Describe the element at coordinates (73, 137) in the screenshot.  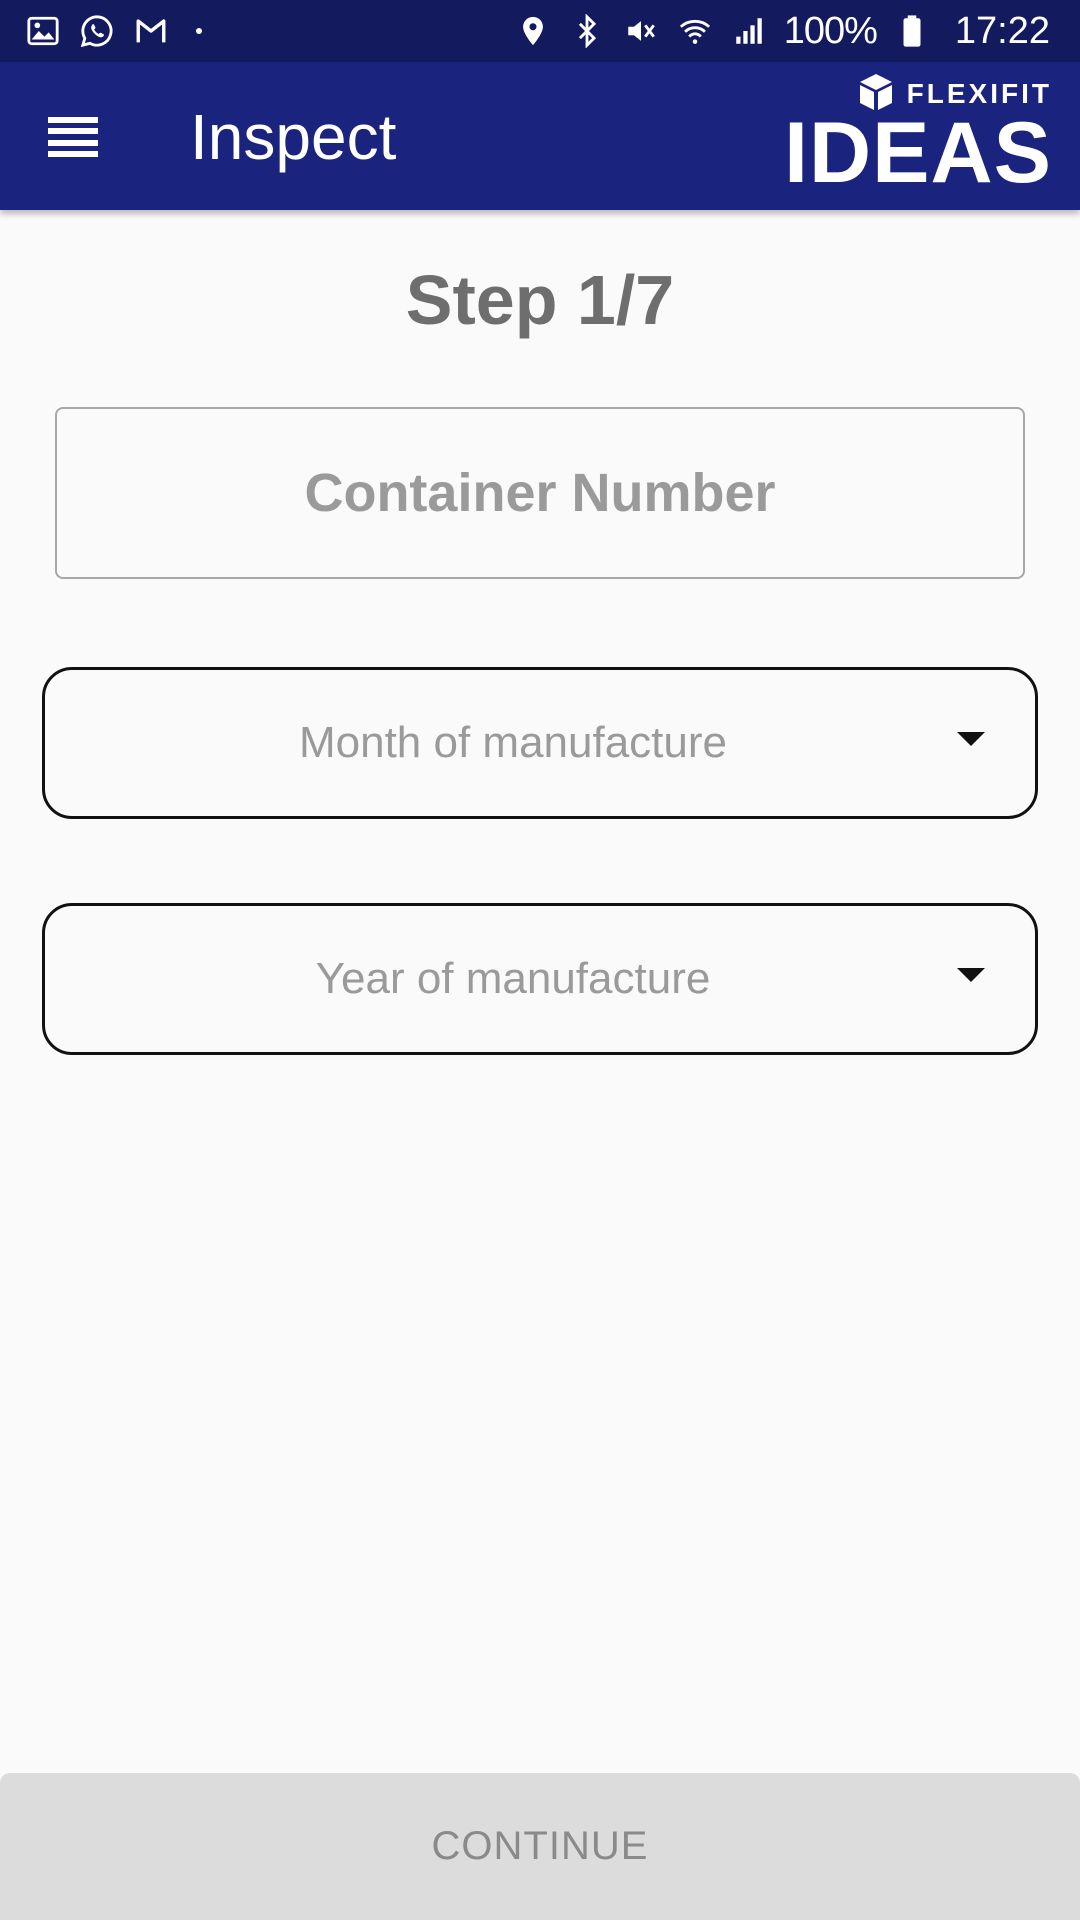
I see `menu-icon` at that location.